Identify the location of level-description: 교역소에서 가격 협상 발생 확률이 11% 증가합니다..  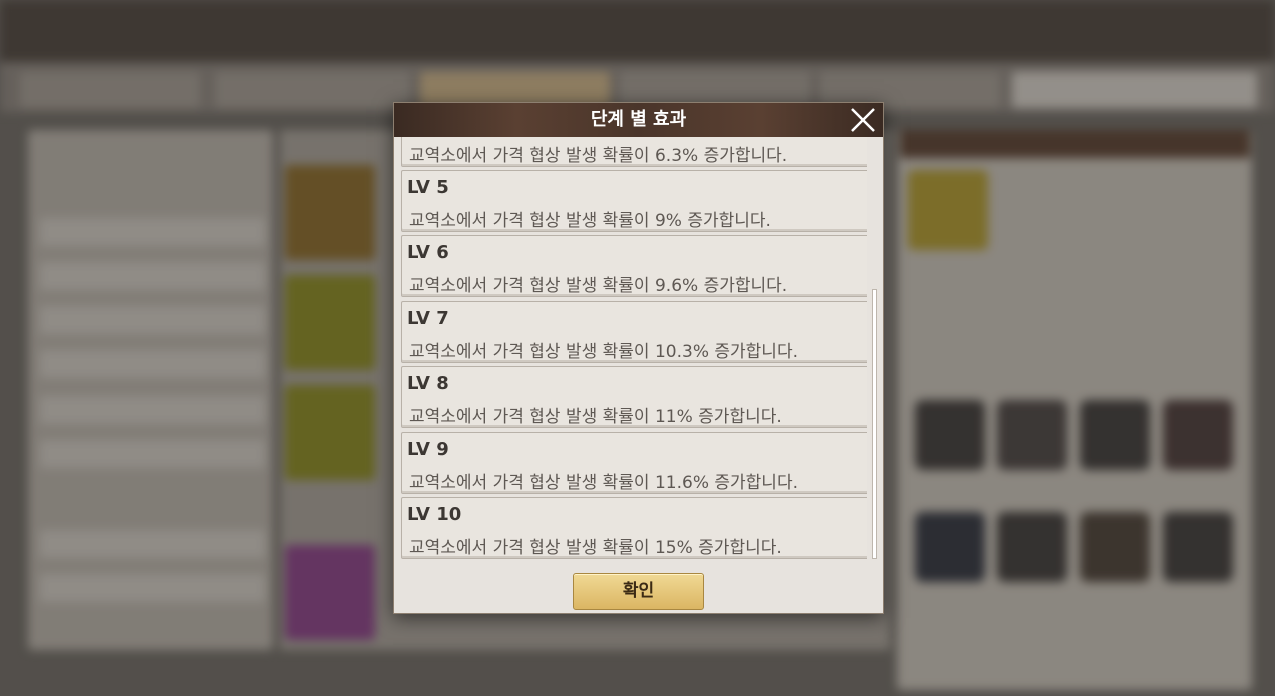
(595, 417).